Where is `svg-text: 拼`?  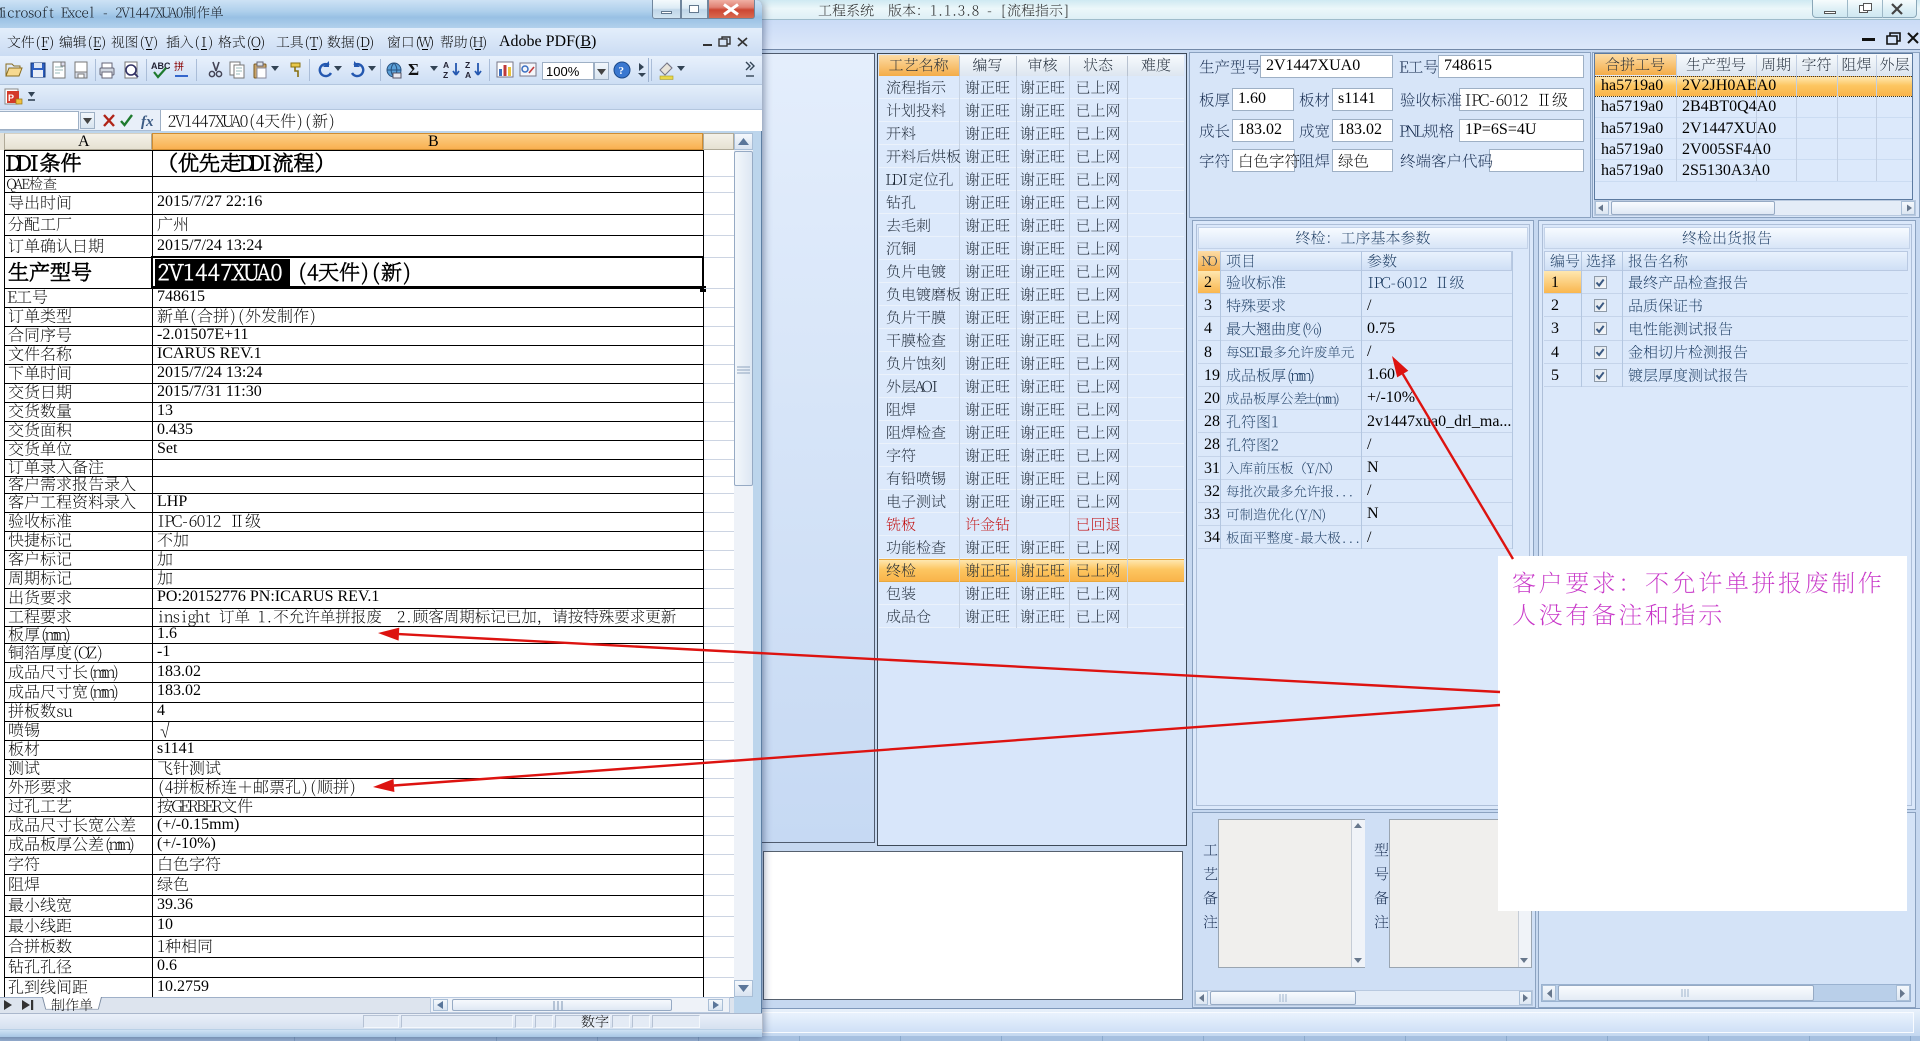
svg-text: 拼 is located at coordinates (179, 66).